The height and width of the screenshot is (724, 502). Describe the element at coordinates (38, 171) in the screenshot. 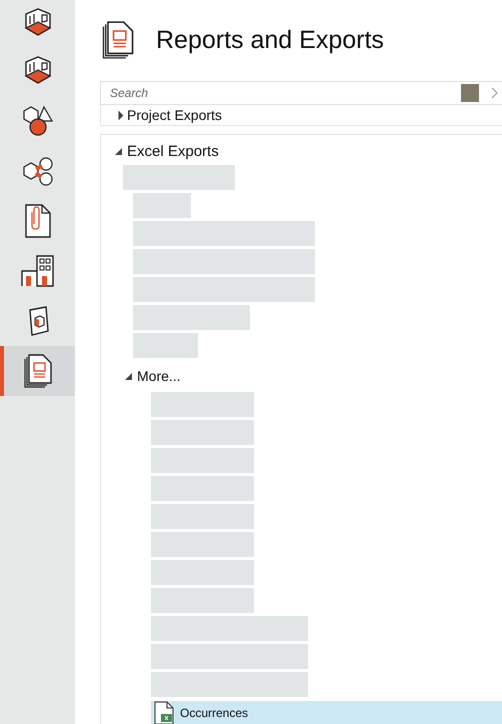

I see `cube-network-icon` at that location.